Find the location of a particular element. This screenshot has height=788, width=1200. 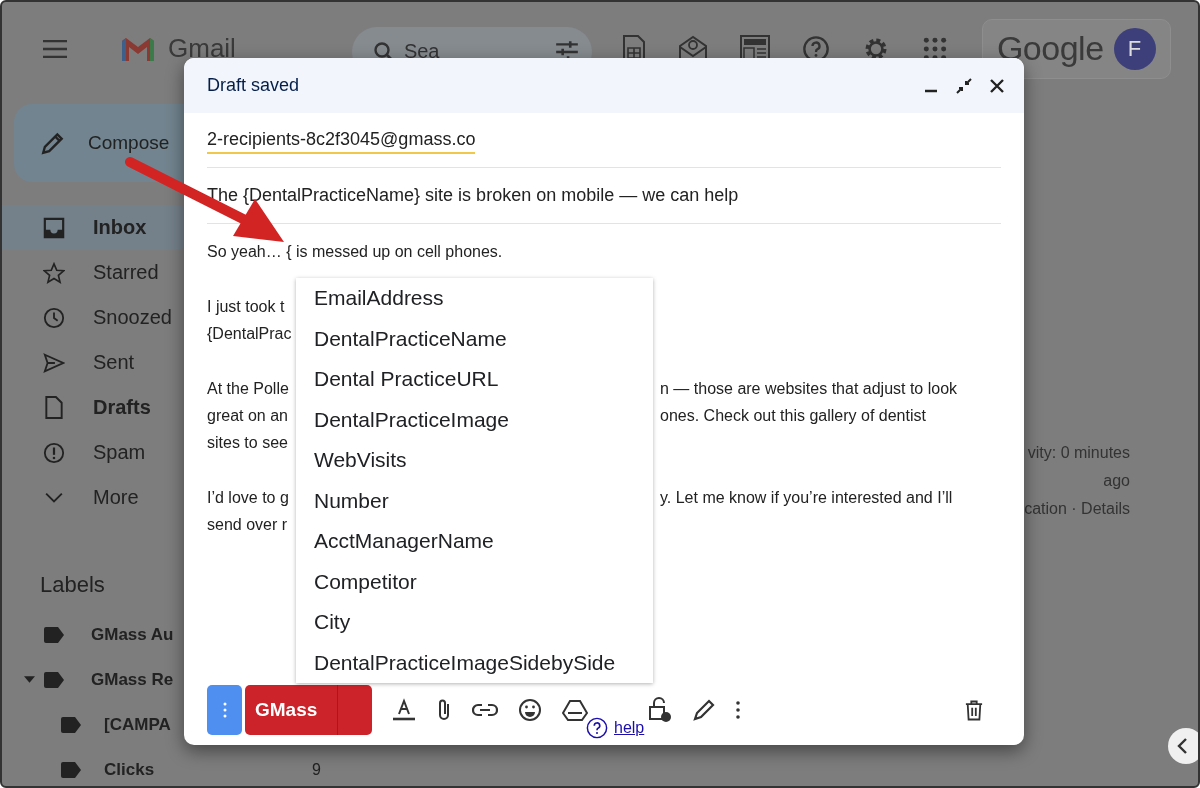

help-icon is located at coordinates (597, 728).